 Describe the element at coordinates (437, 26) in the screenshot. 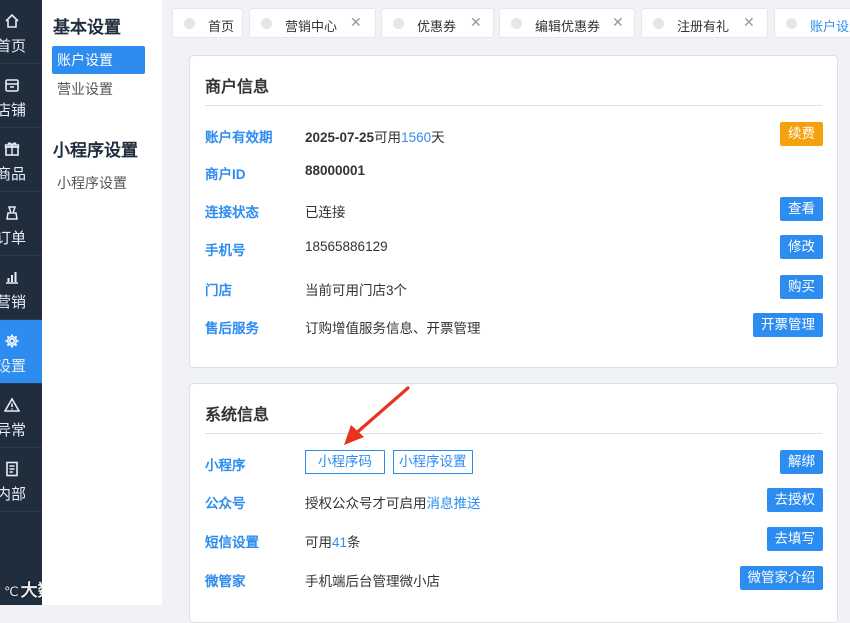

I see `tab-label: 优惠券` at that location.